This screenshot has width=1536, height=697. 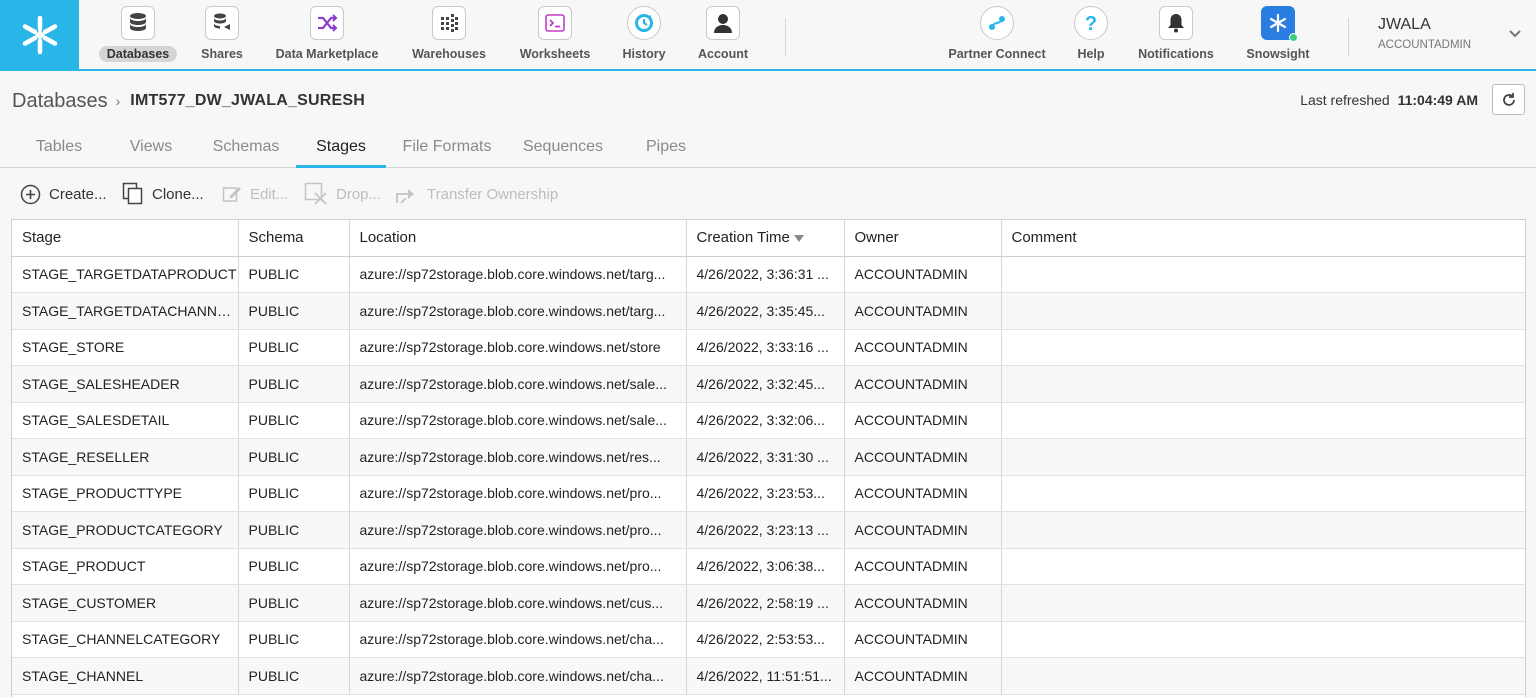 What do you see at coordinates (1293, 37) in the screenshot?
I see `status-dot` at bounding box center [1293, 37].